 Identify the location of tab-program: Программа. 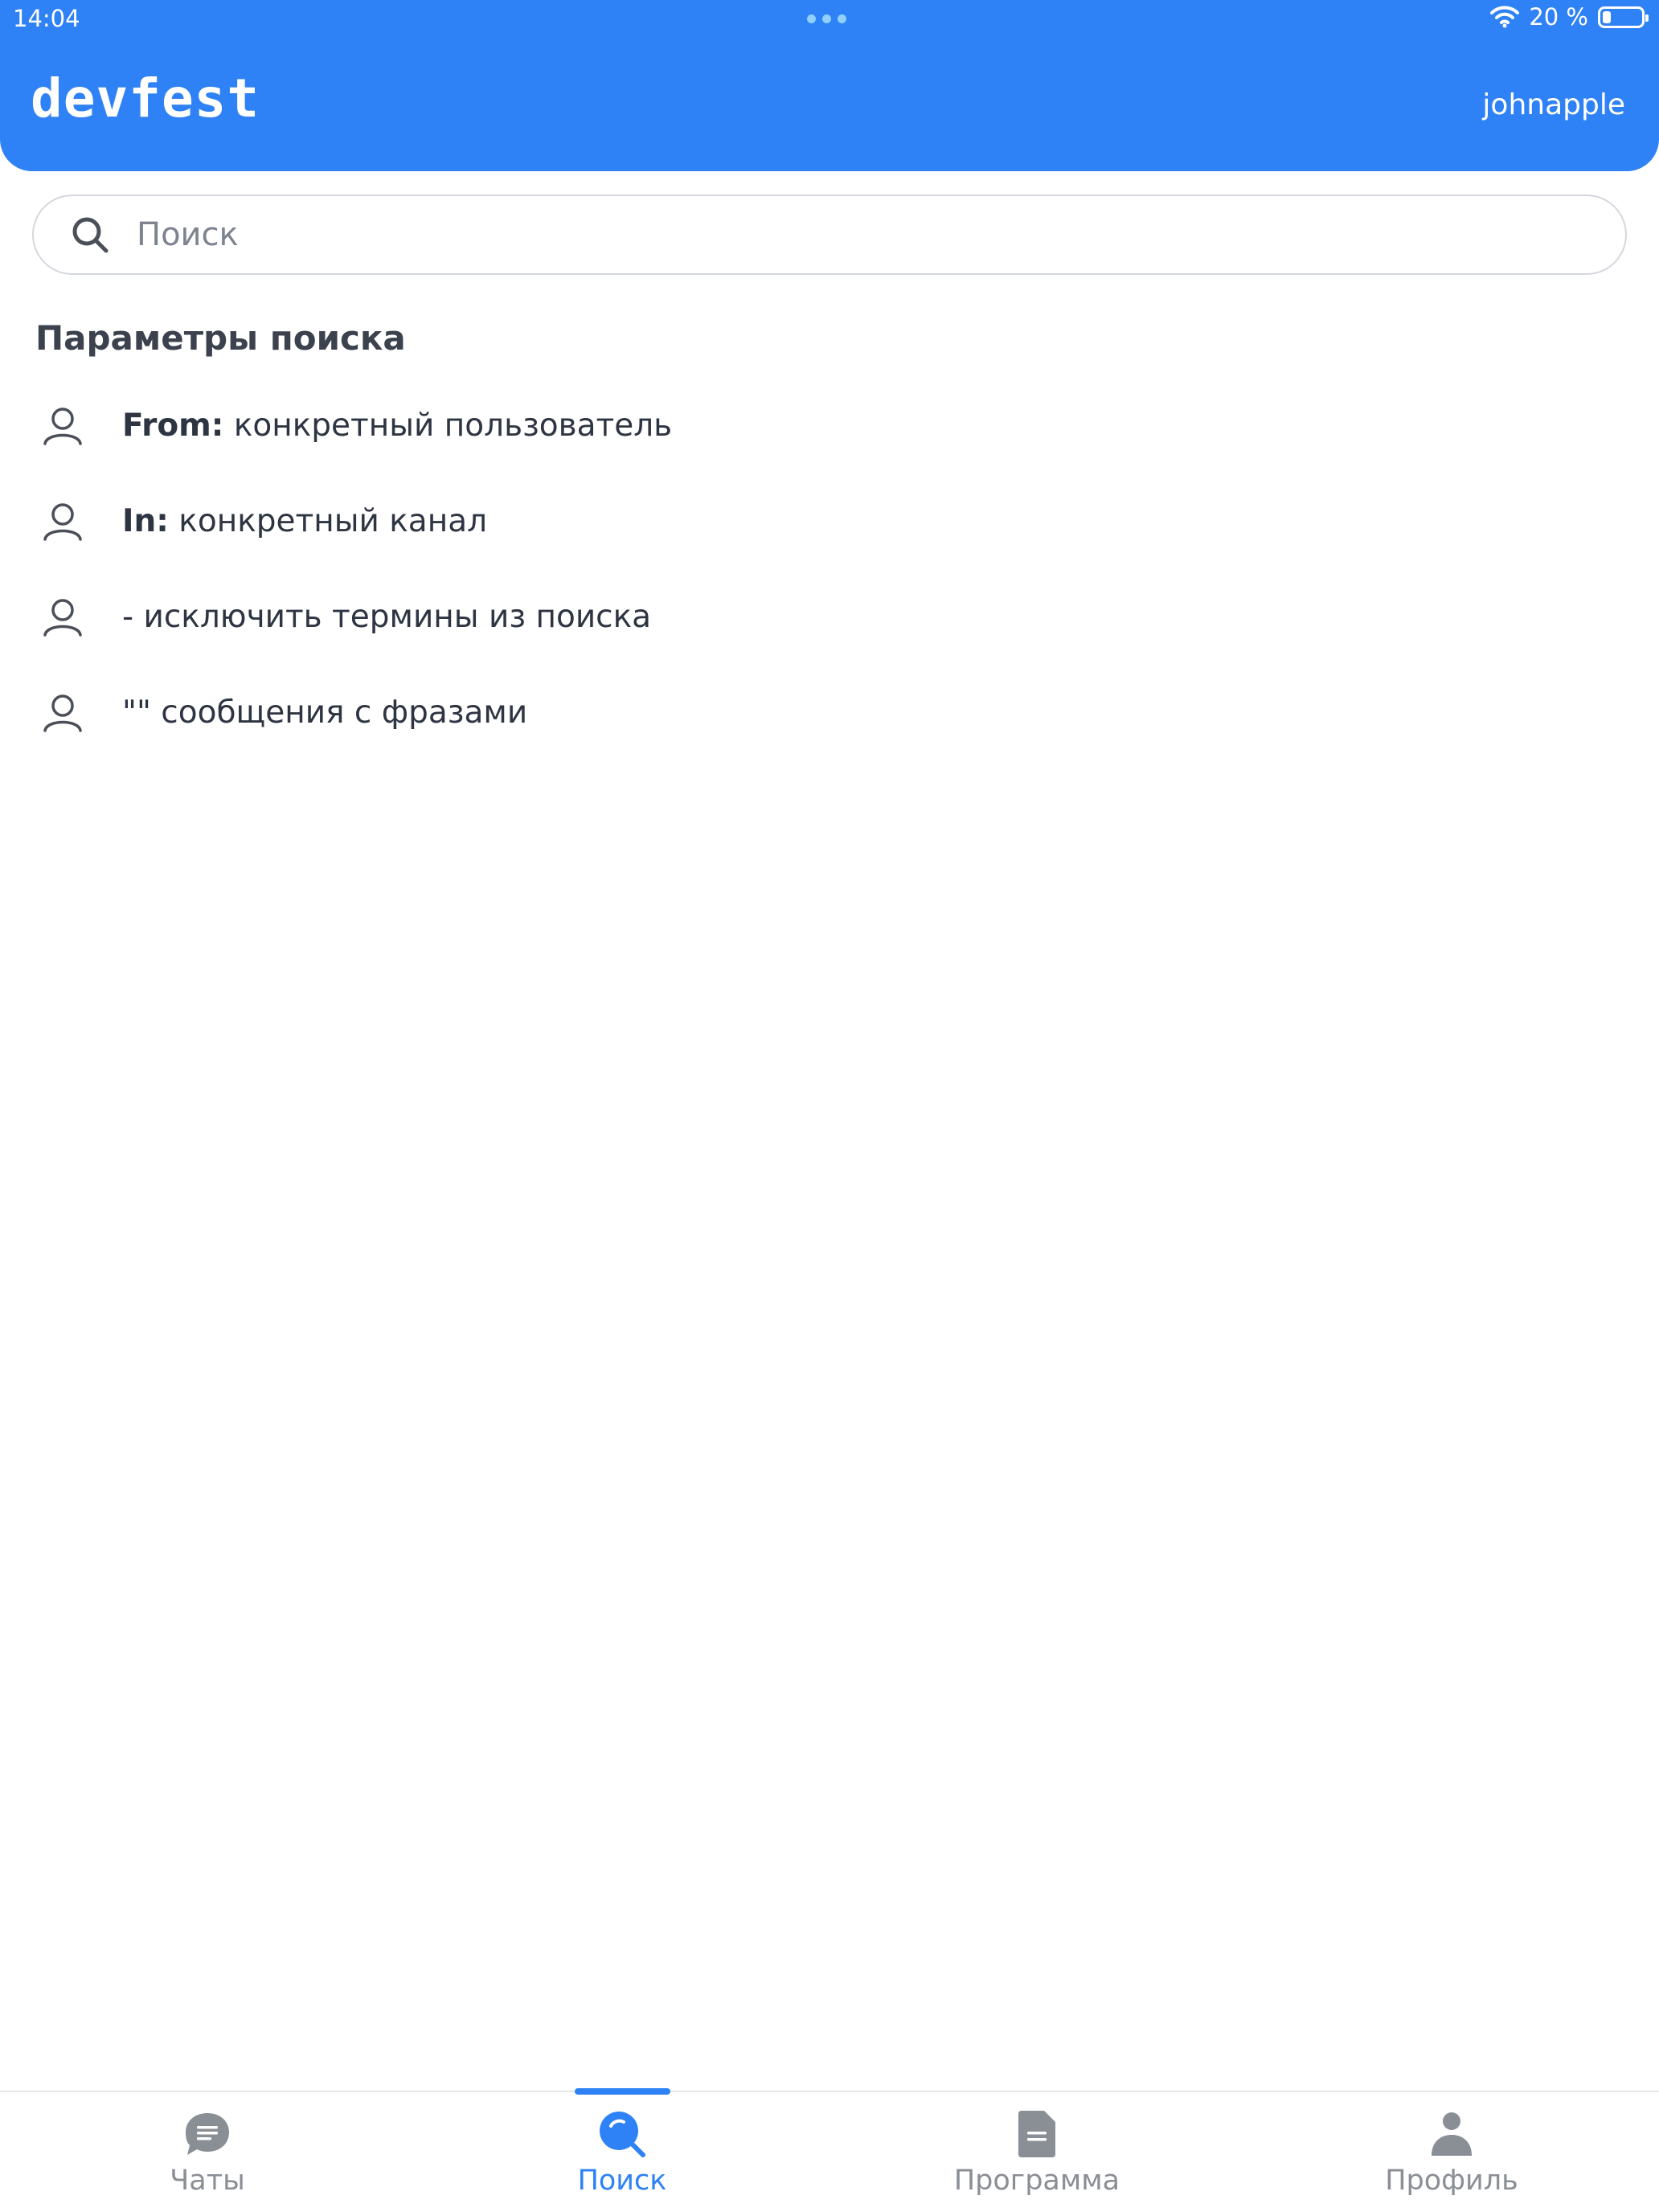
(1037, 2152).